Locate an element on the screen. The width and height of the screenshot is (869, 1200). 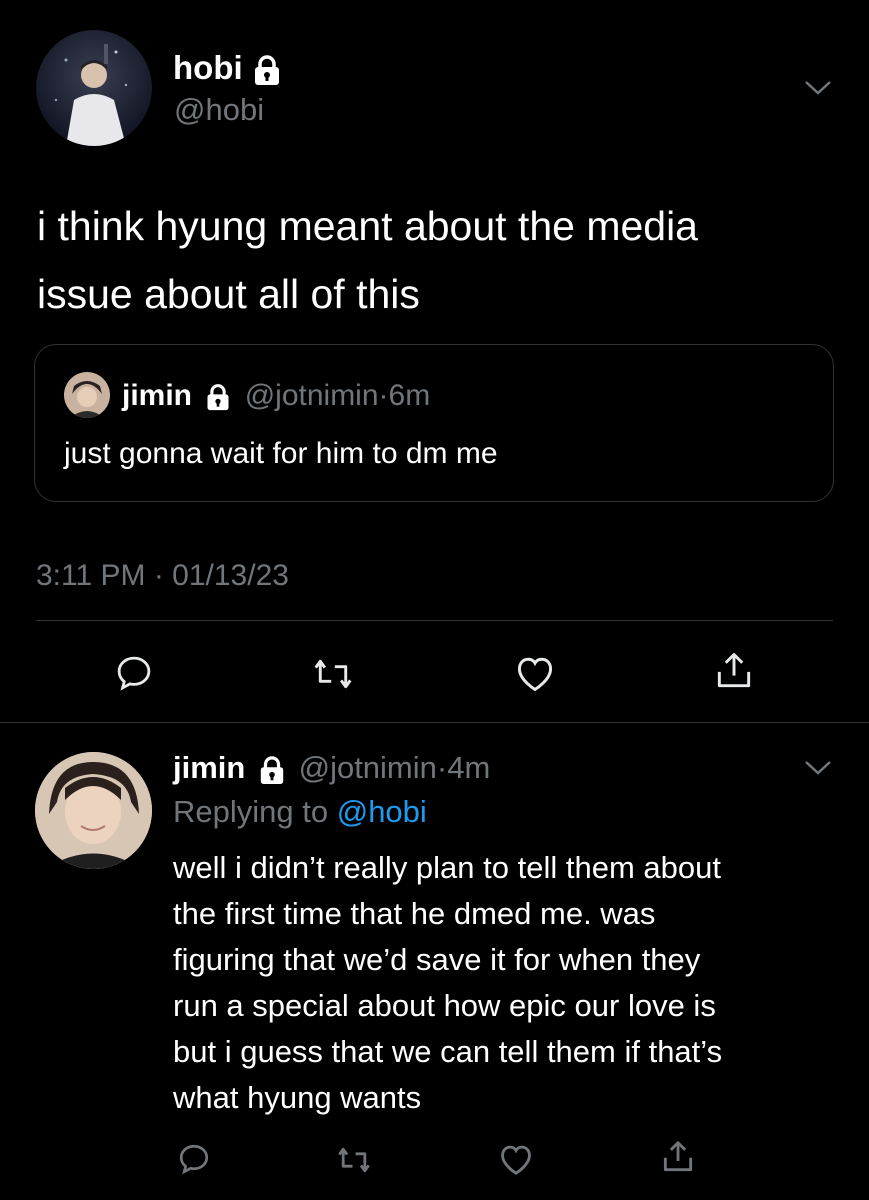
author-name-text: hobi is located at coordinates (208, 67).